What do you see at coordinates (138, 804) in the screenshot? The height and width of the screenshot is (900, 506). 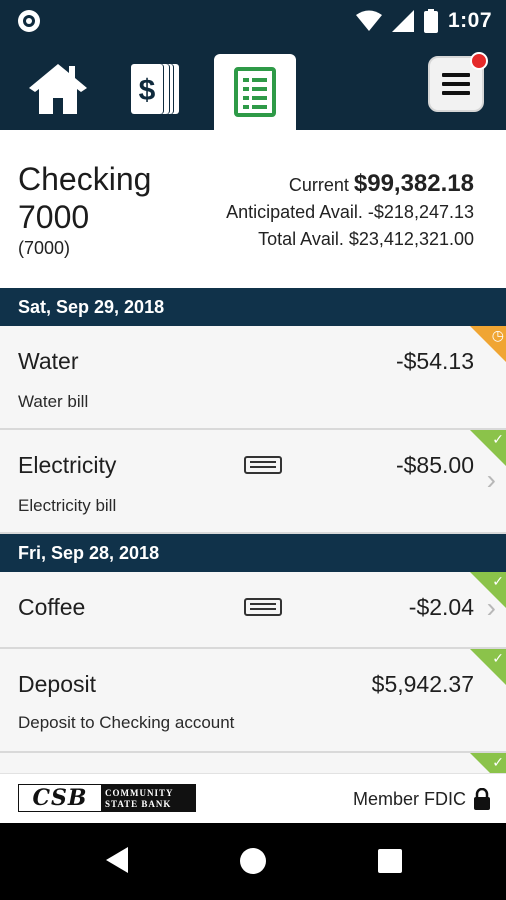 I see `logo-line-2: STATE BANK` at bounding box center [138, 804].